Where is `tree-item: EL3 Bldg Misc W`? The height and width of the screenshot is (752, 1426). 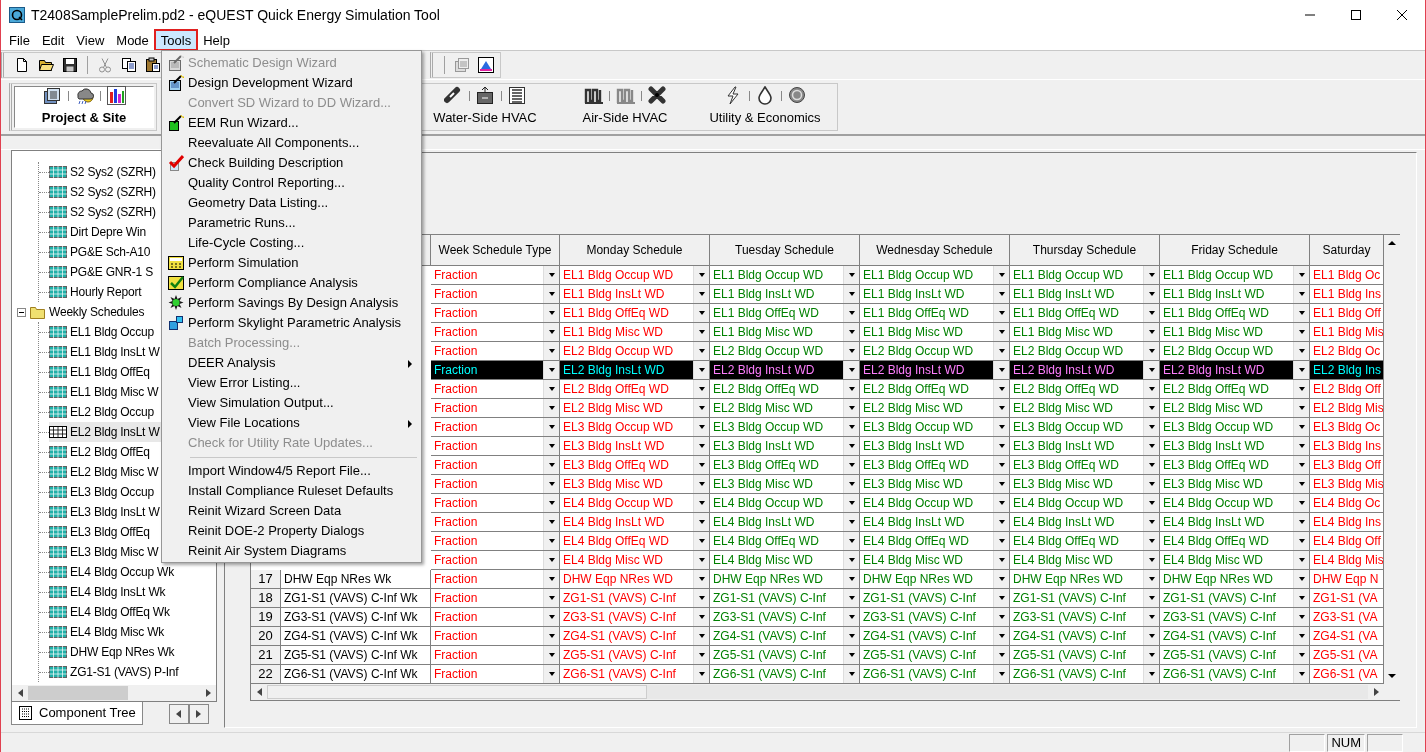
tree-item: EL3 Bldg Misc W is located at coordinates (105, 552).